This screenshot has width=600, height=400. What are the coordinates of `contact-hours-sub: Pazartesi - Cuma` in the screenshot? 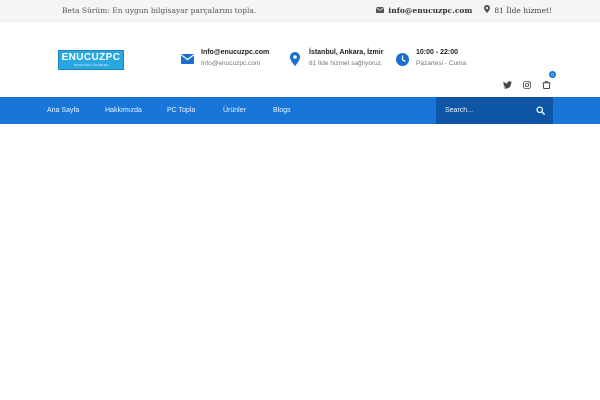 It's located at (441, 63).